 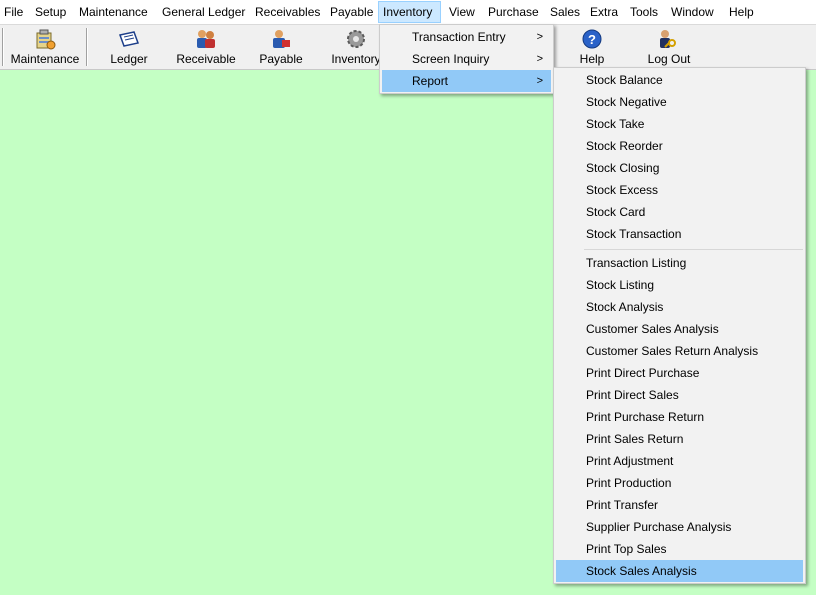 I want to click on menu-item-stock-sales-analysis: Stock Sales Analysis, so click(x=679, y=571).